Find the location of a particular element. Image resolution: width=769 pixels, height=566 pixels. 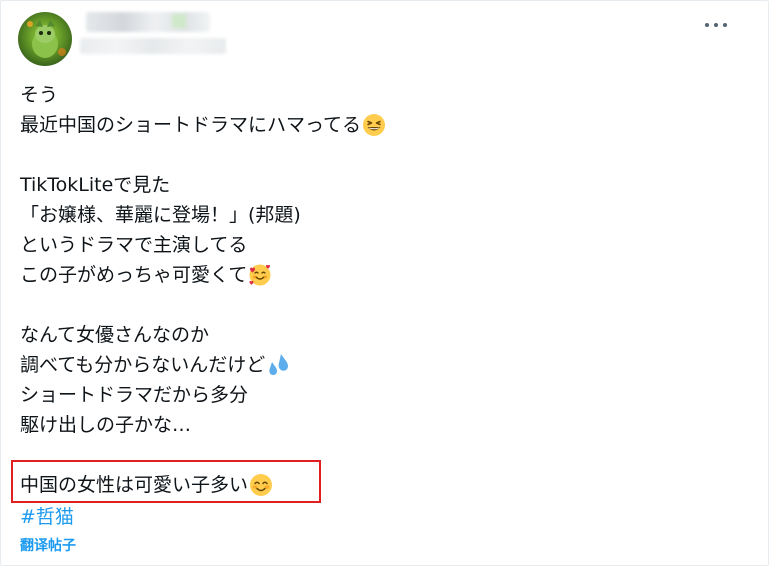

red-highlight-box is located at coordinates (166, 481).